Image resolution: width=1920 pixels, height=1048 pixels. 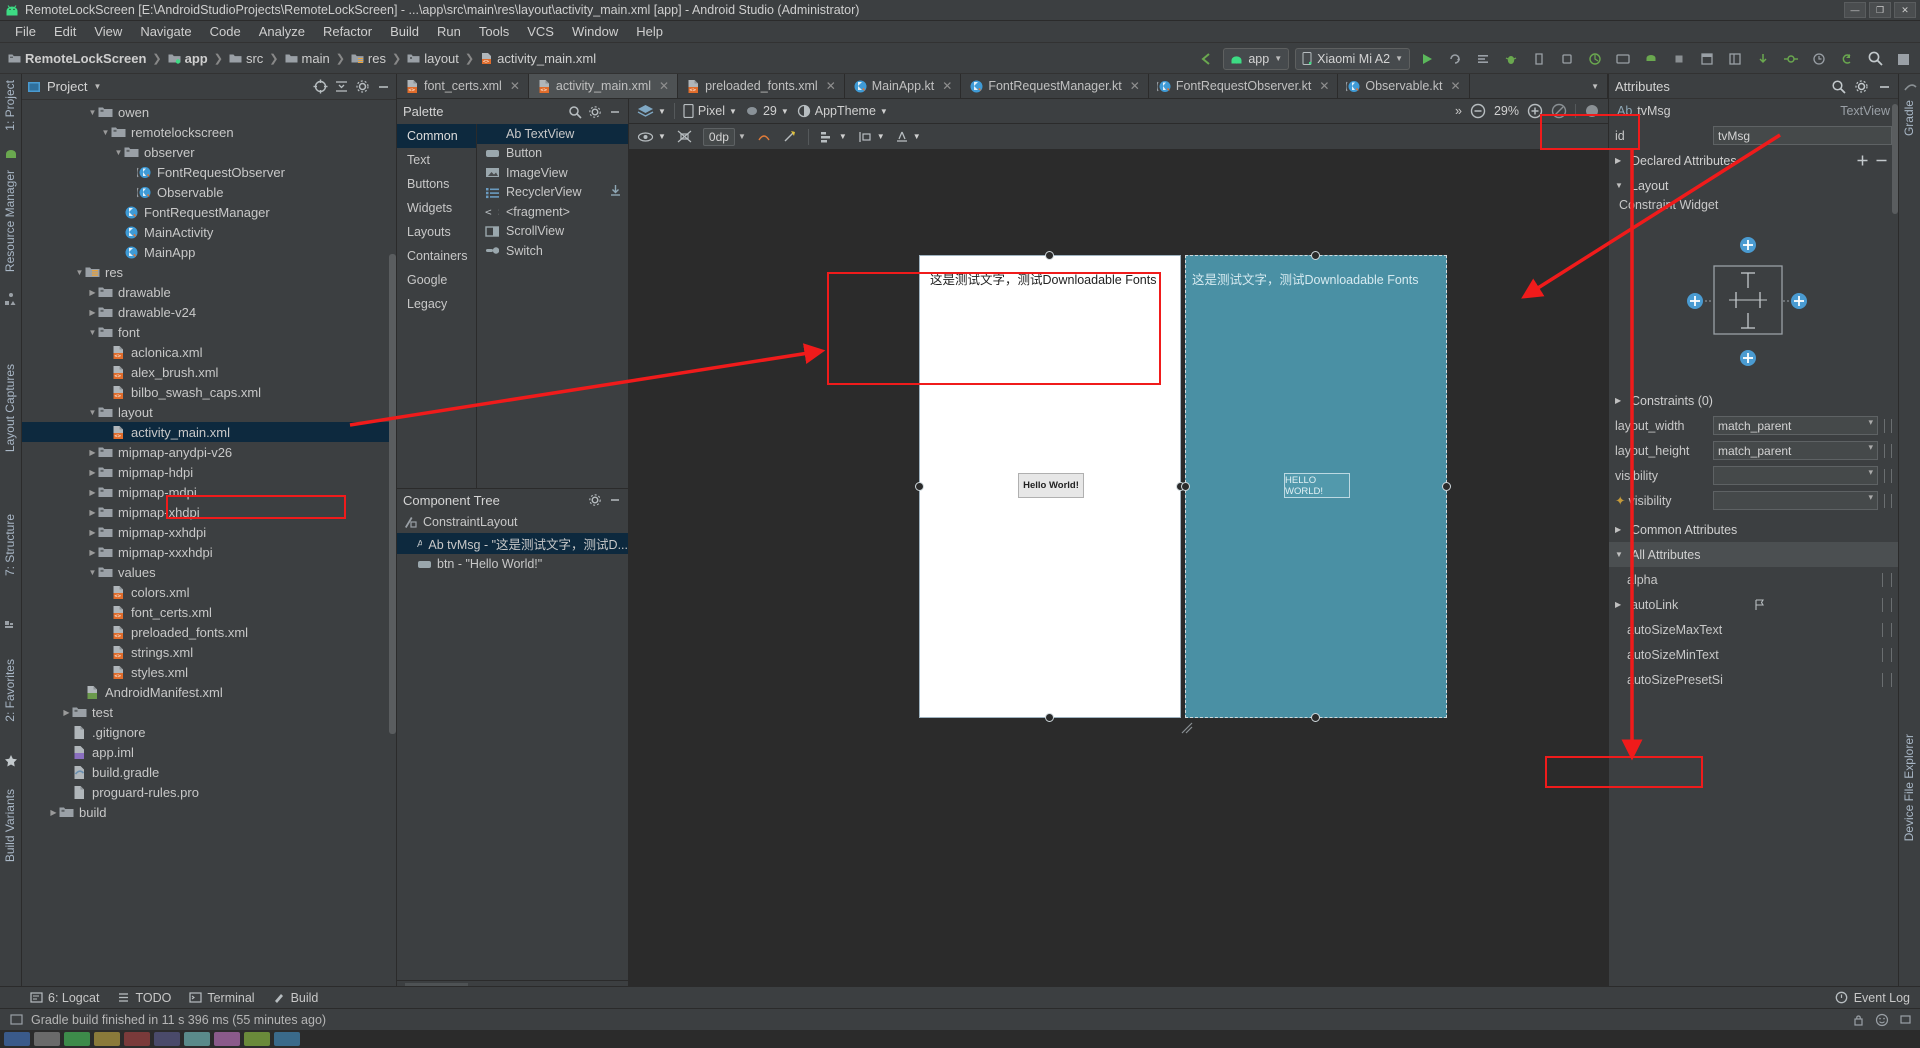 What do you see at coordinates (209, 452) in the screenshot?
I see `tree-row: ▶ mipmap-anydpi-v26` at bounding box center [209, 452].